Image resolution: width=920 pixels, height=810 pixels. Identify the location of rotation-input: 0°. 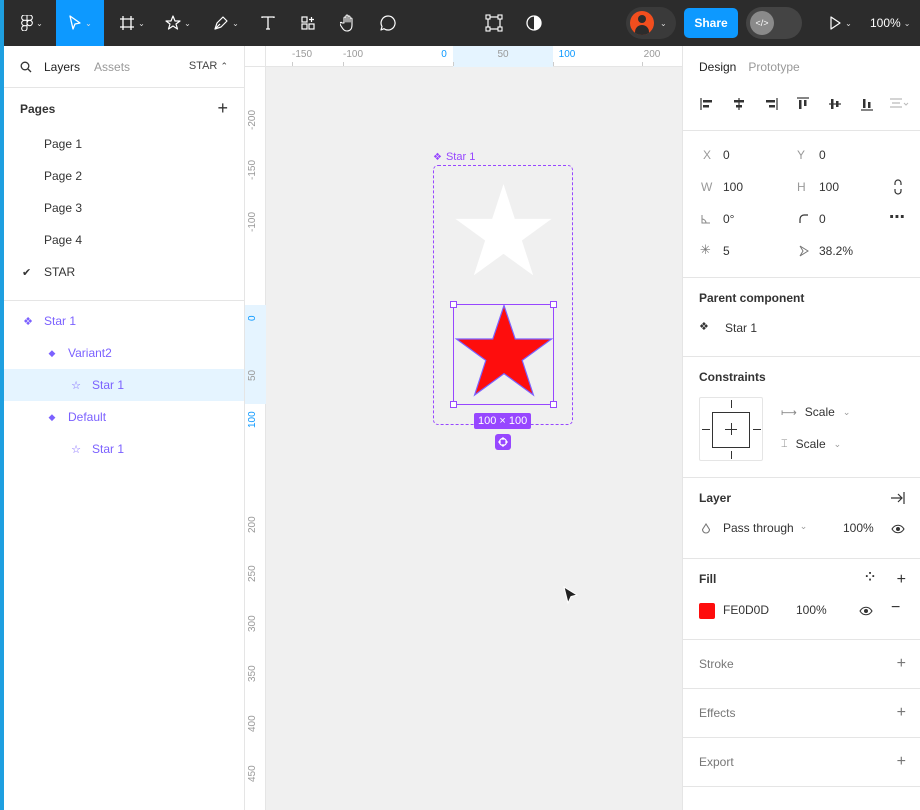
(728, 219).